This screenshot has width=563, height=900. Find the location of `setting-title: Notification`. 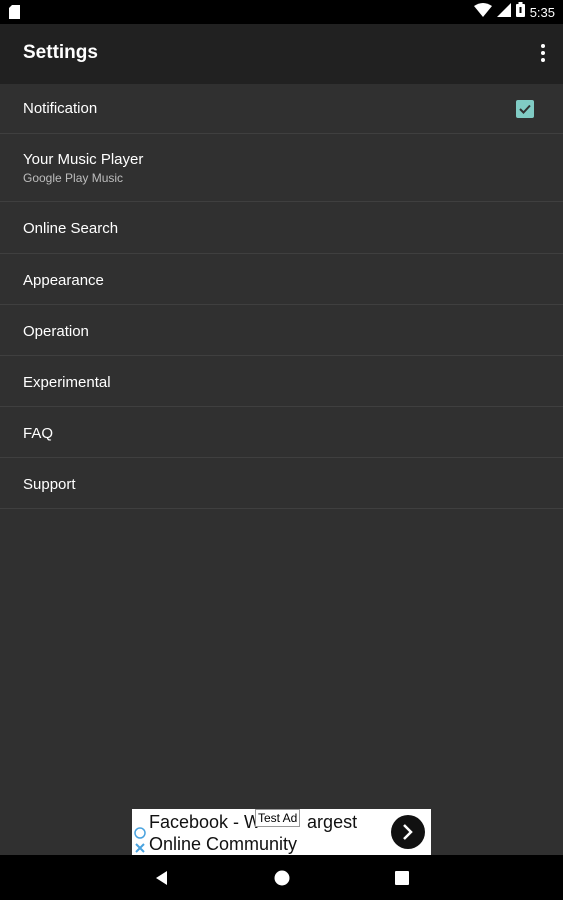

setting-title: Notification is located at coordinates (60, 108).